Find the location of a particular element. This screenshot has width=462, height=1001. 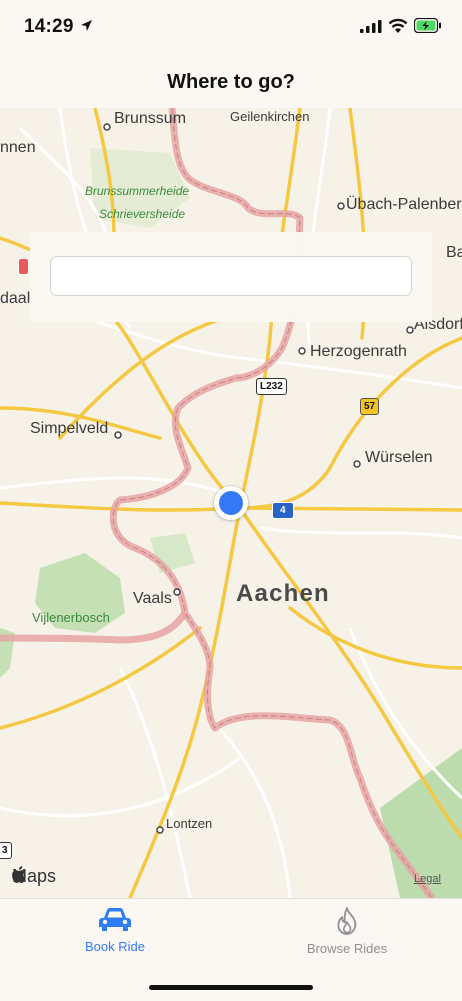

map-label-city: Brunssum is located at coordinates (150, 118).